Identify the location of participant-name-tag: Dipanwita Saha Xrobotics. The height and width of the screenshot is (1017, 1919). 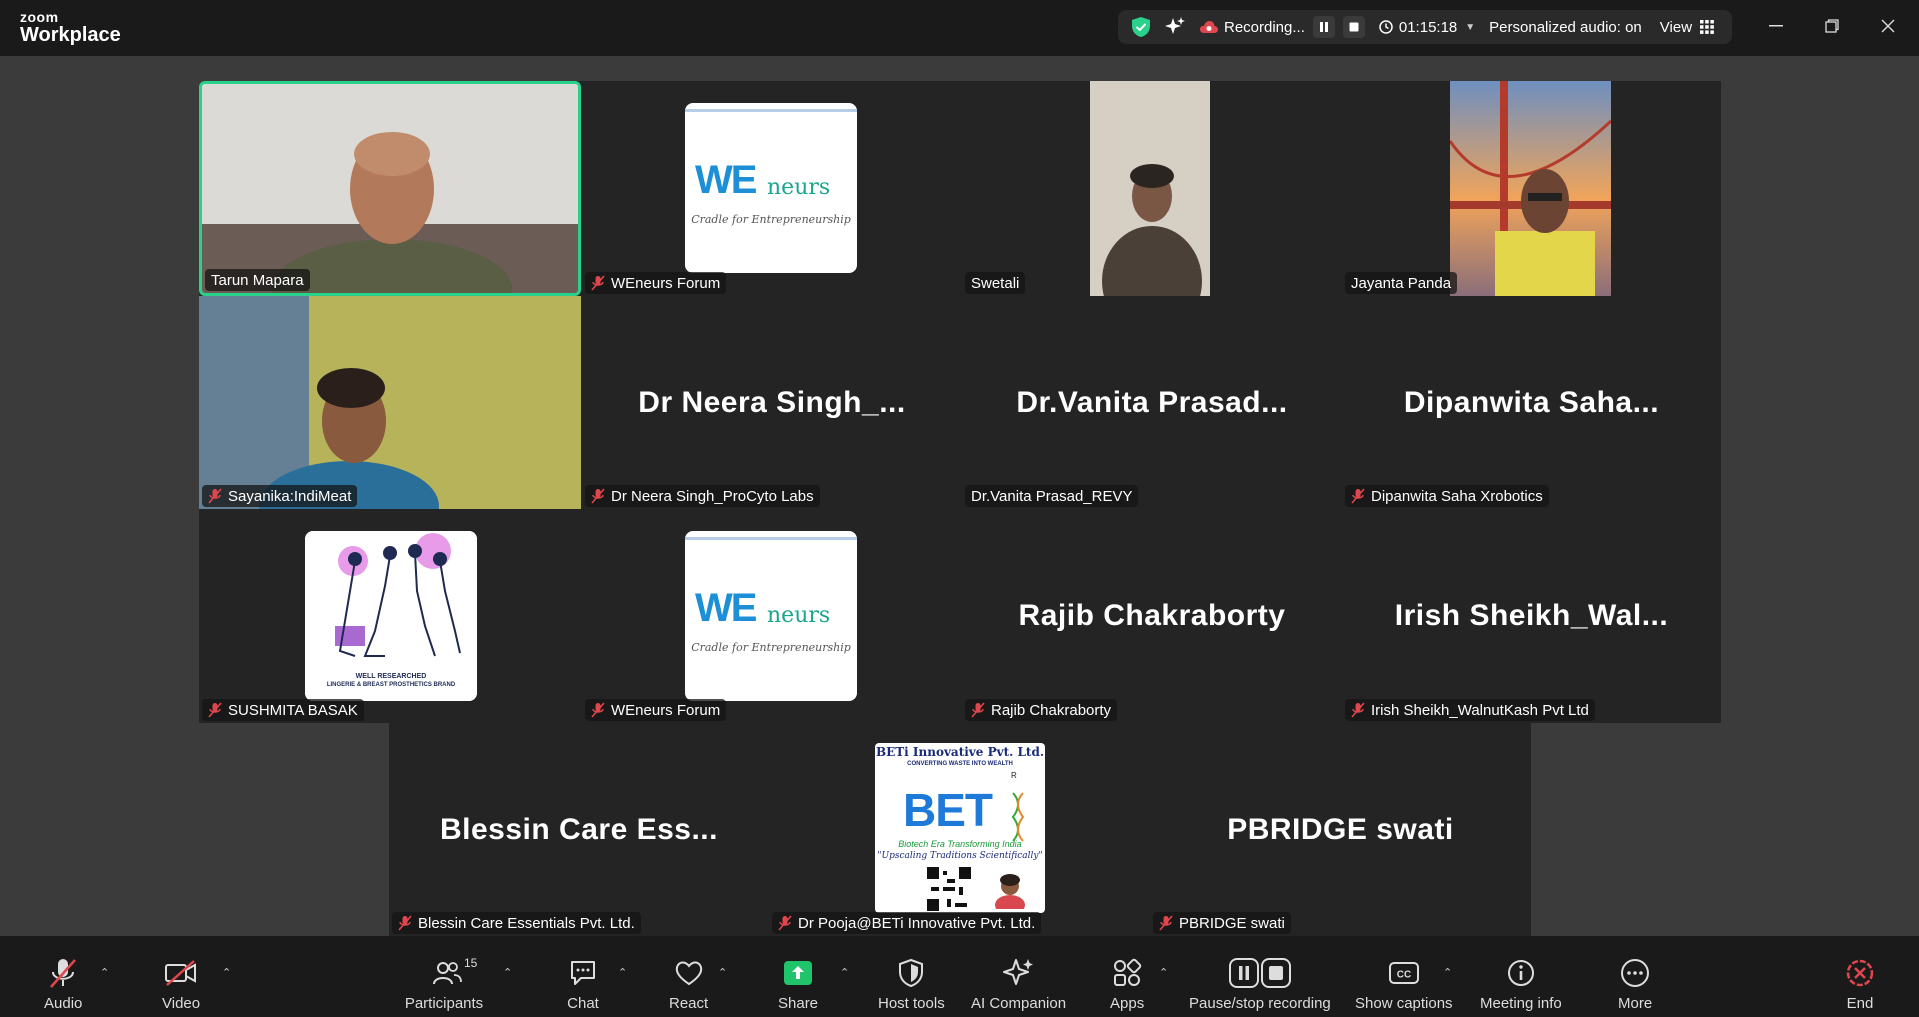
(1447, 496).